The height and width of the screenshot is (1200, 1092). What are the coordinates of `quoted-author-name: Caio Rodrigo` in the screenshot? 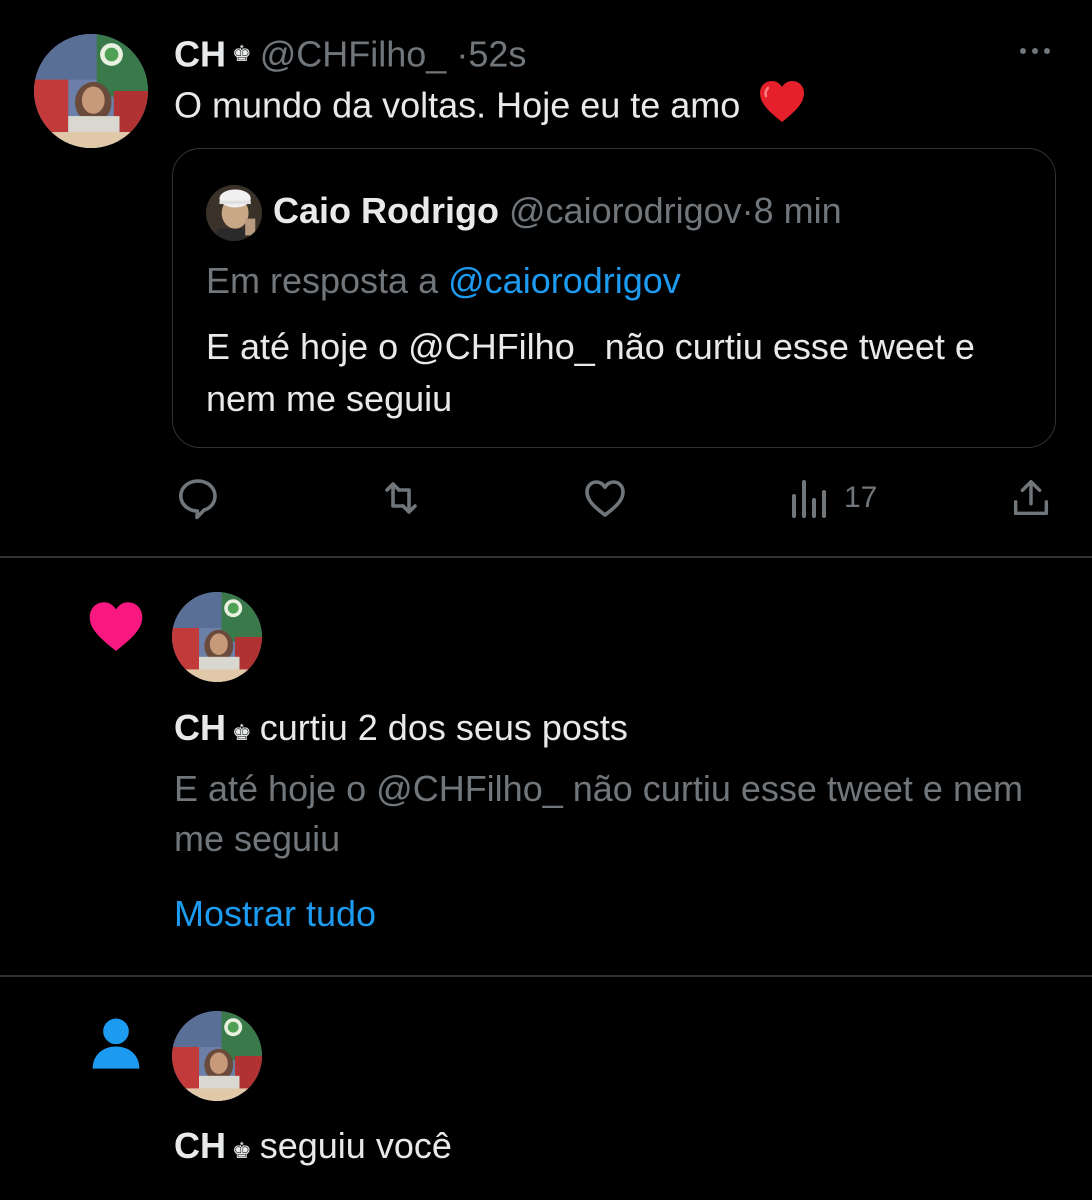 It's located at (386, 210).